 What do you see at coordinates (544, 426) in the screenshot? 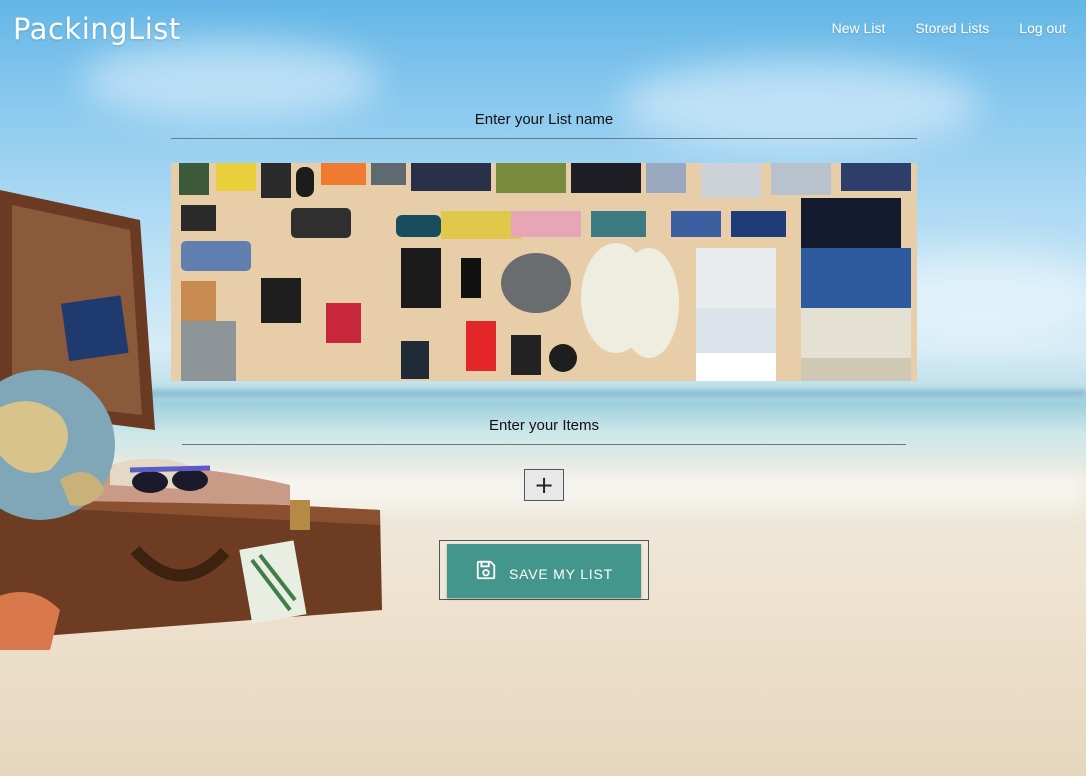
I see `item-input` at bounding box center [544, 426].